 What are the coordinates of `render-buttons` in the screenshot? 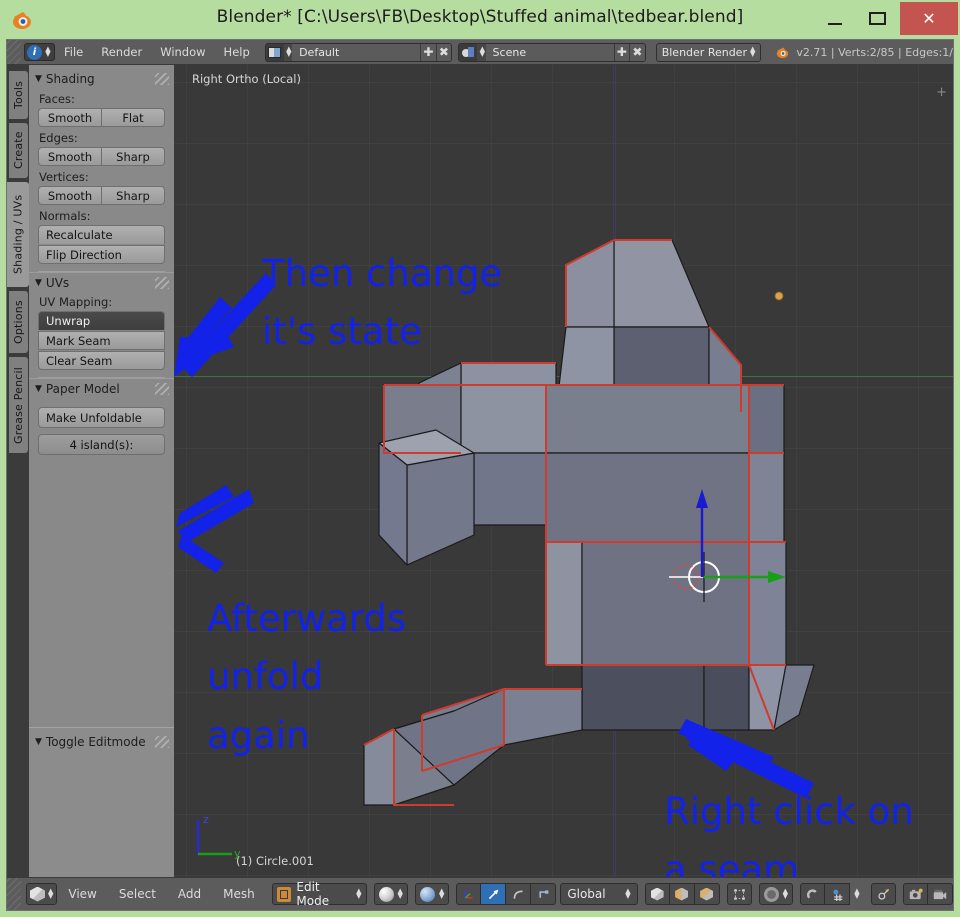 It's located at (928, 894).